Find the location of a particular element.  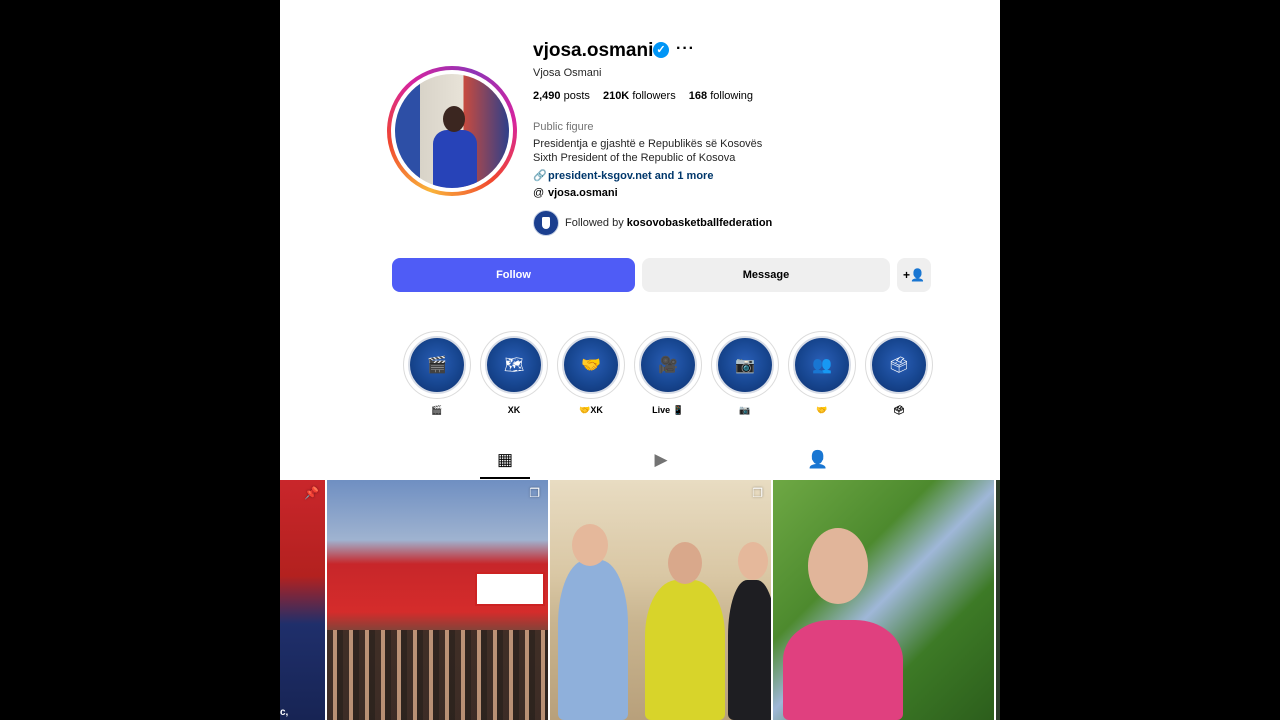

followers-stat: 210K followers is located at coordinates (639, 96).